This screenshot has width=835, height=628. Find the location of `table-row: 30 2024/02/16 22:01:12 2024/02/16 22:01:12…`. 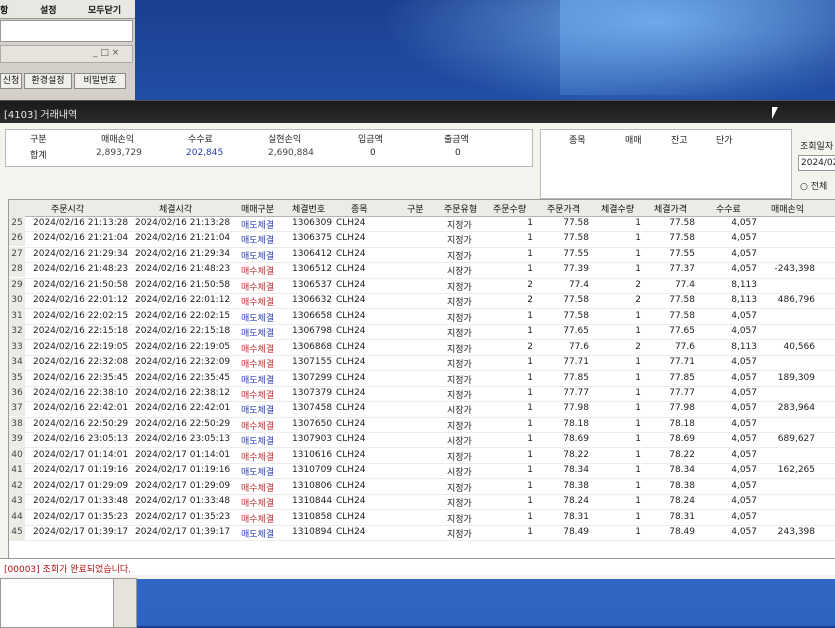

table-row: 30 2024/02/16 22:01:12 2024/02/16 22:01:12… is located at coordinates (422, 301).